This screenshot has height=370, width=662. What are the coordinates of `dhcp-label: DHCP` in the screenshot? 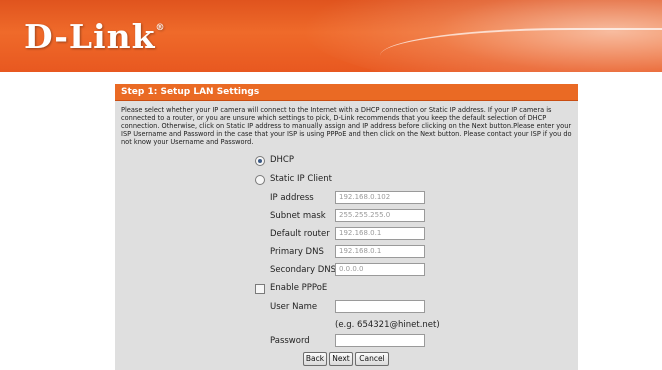 It's located at (282, 160).